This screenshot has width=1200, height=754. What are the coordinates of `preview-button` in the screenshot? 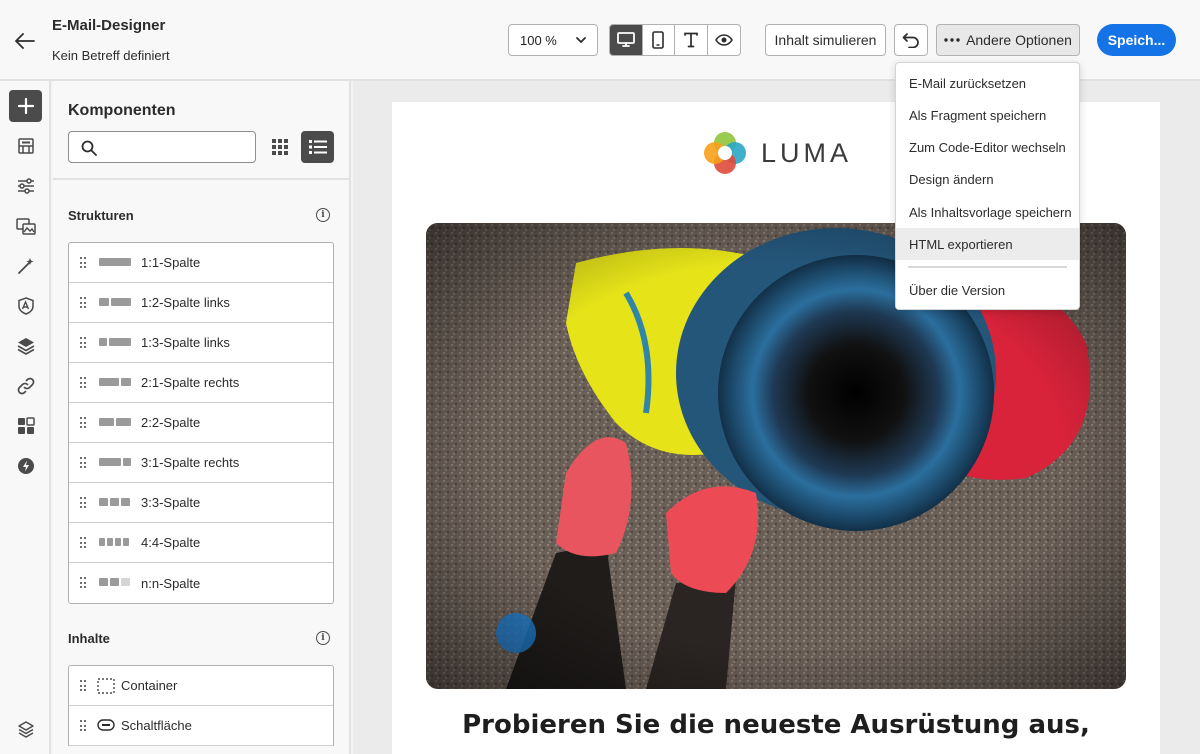 It's located at (724, 40).